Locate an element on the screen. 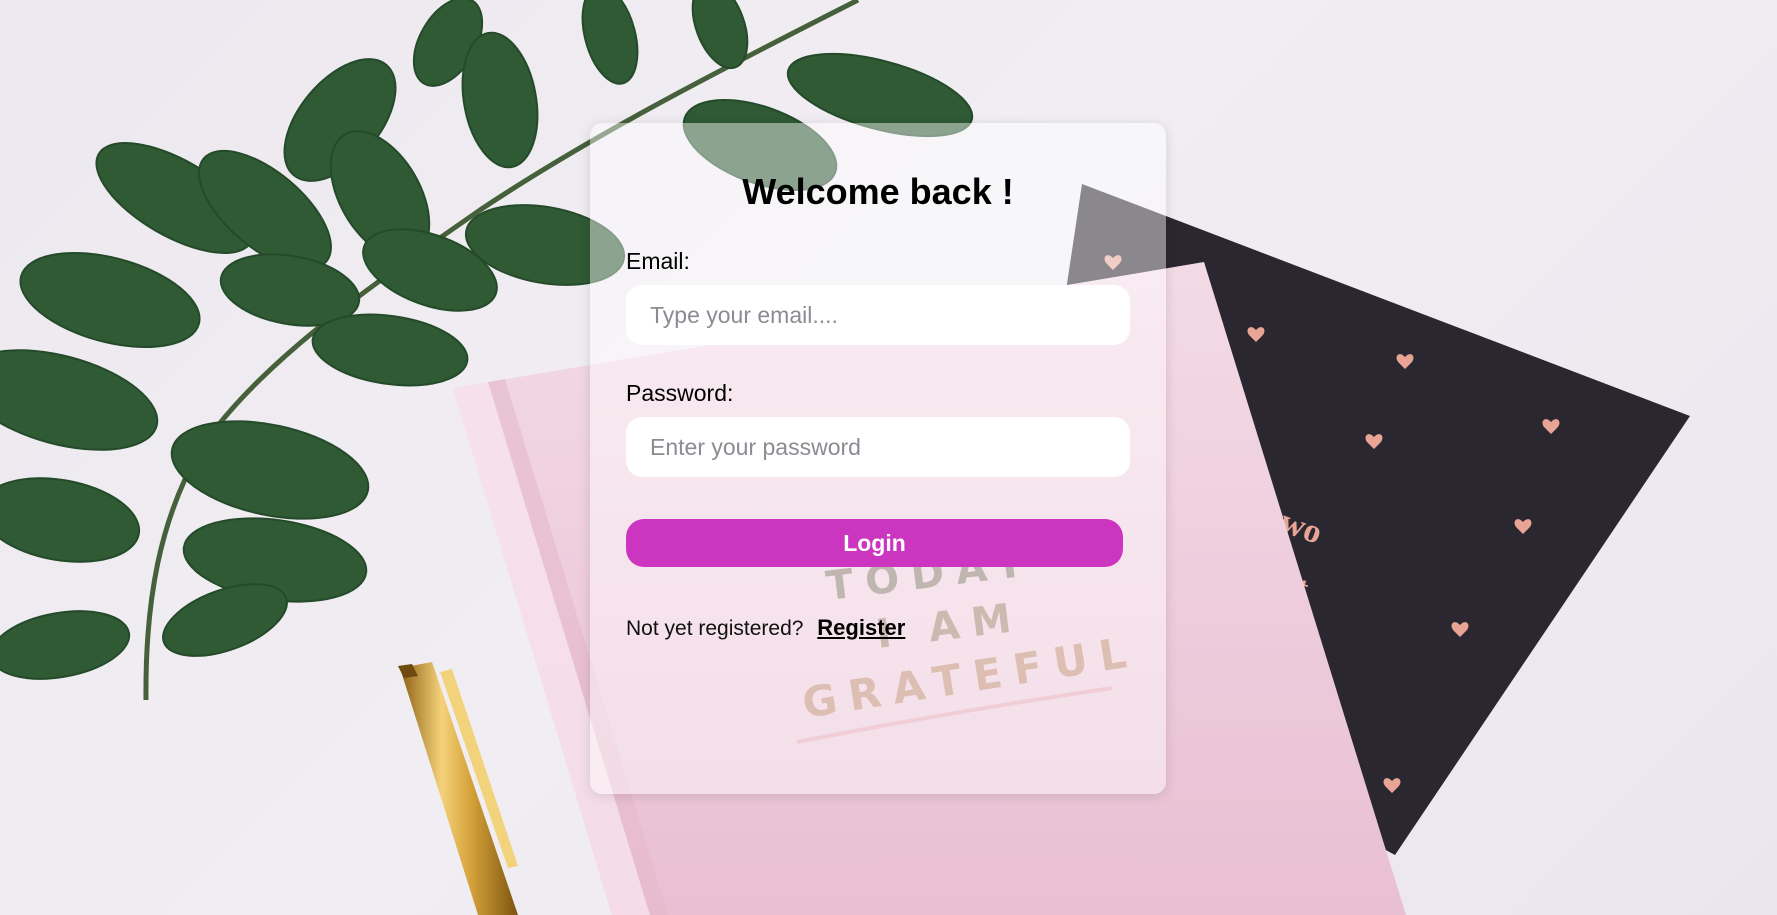  gold-pen is located at coordinates (458, 788).